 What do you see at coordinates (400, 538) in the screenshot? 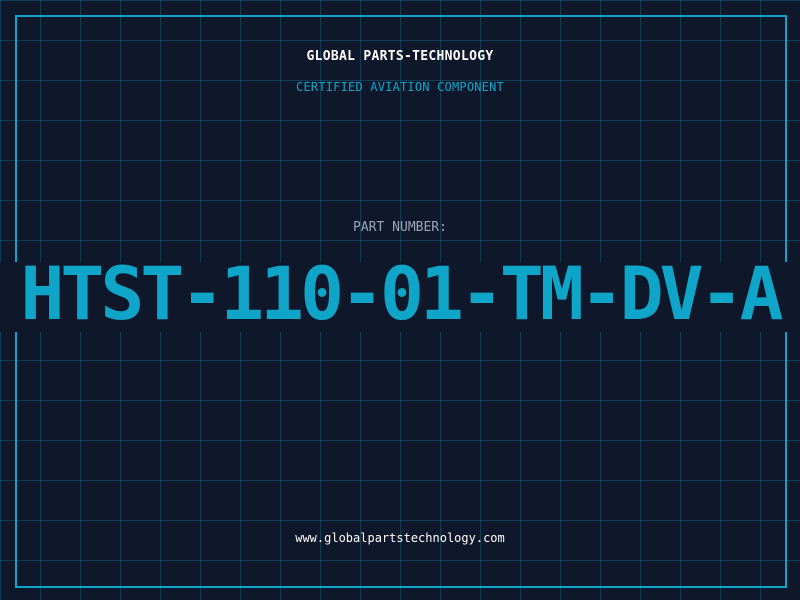
I see `website-url: www.globalpartstechnology.com` at bounding box center [400, 538].